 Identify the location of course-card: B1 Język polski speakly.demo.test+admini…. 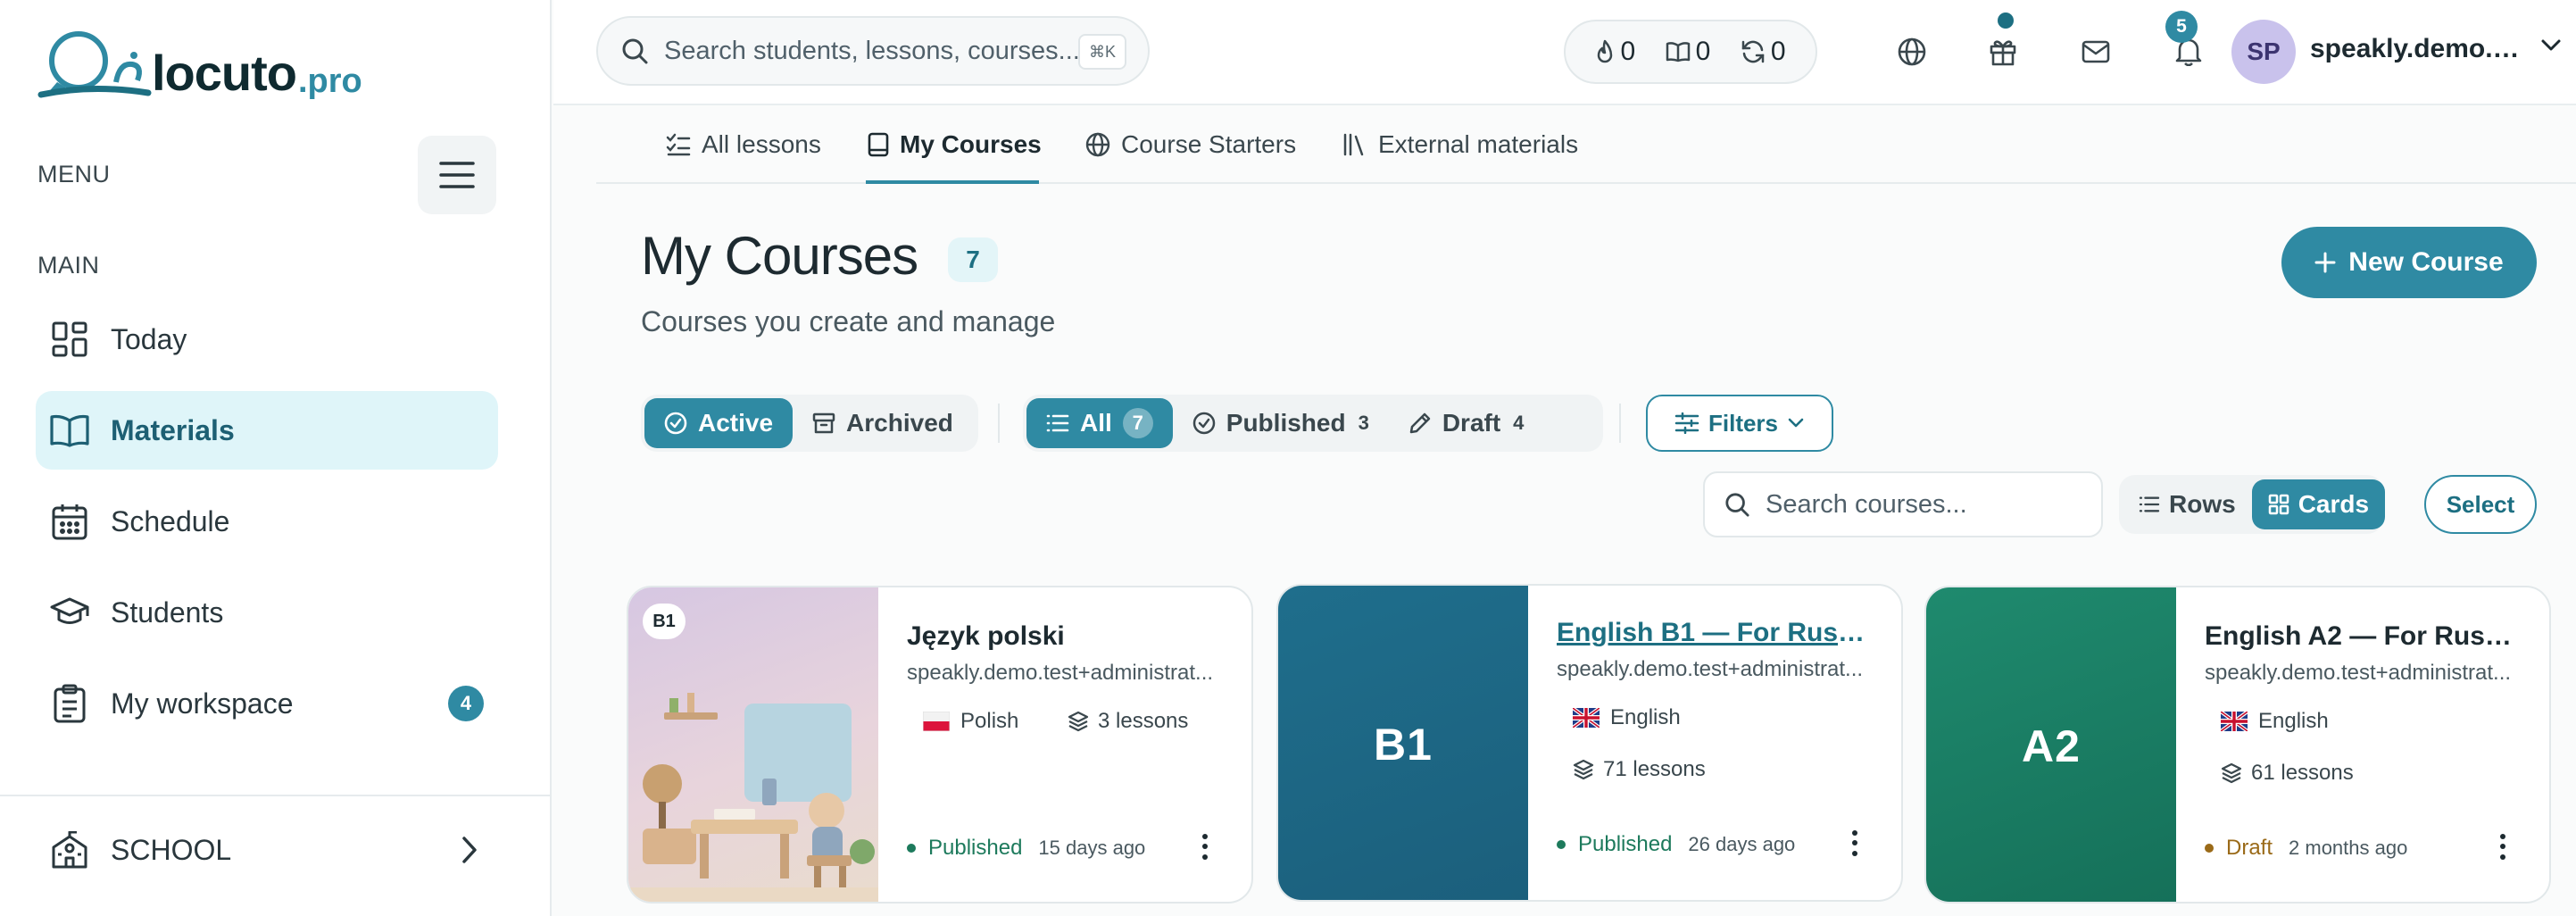
(940, 745).